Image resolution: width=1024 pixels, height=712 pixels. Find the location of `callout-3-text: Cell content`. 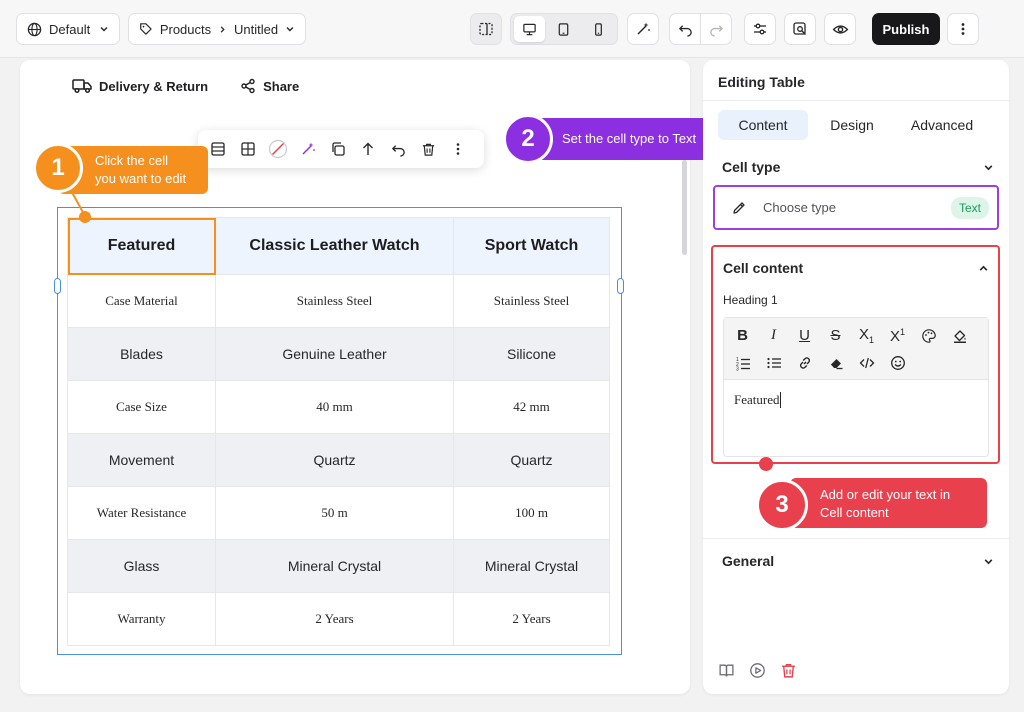

callout-3-text: Cell content is located at coordinates (854, 512).